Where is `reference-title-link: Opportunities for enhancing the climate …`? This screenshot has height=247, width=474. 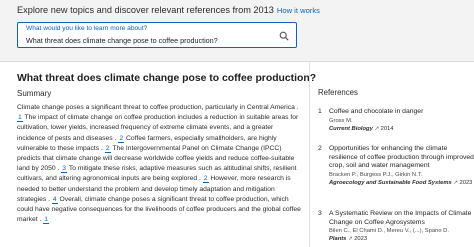
reference-title-link: Opportunities for enhancing the climate … is located at coordinates (401, 158).